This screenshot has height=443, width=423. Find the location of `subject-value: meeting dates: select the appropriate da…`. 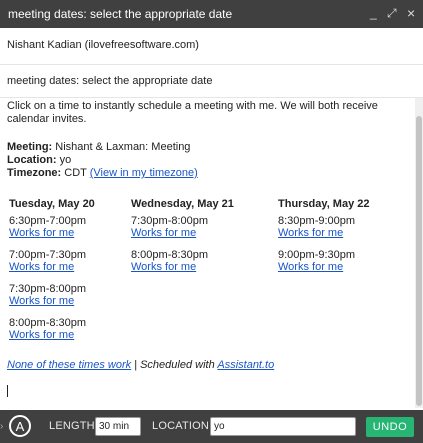

subject-value: meeting dates: select the appropriate da… is located at coordinates (110, 81).